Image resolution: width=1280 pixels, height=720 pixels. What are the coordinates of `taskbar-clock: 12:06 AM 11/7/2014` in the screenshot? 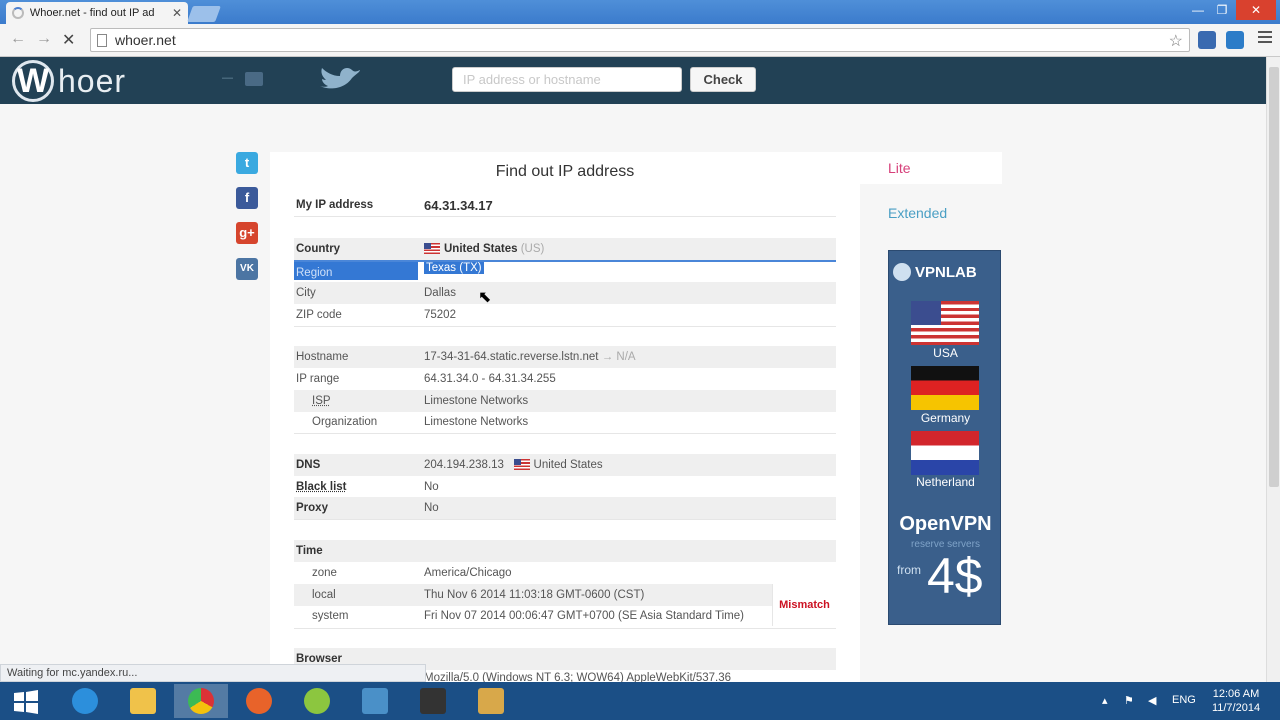 It's located at (1236, 701).